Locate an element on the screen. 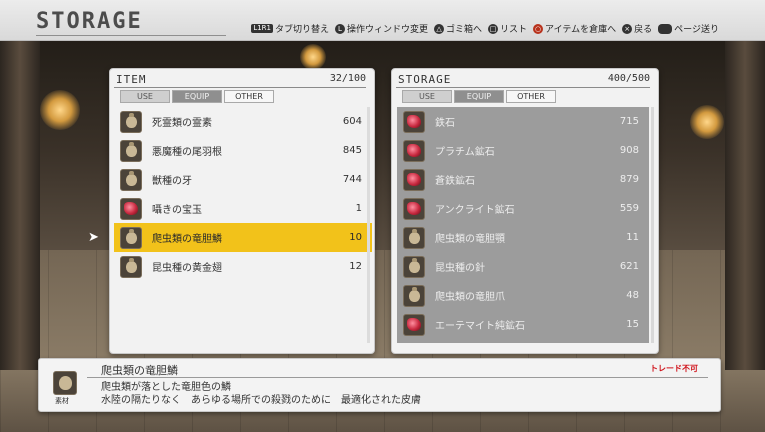  hint-to-storage: ○ アイテムを倉庫へ is located at coordinates (574, 28).